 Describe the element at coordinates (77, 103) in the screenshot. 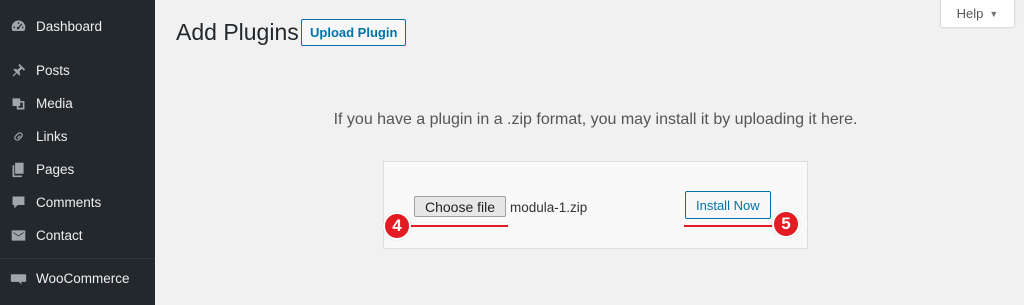

I see `sidebar-item-media: Media` at that location.